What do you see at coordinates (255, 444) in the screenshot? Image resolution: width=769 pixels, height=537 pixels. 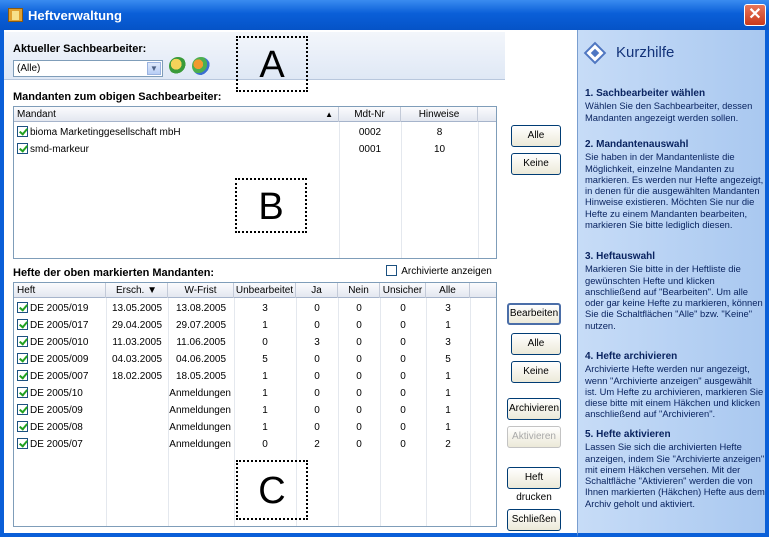 I see `heft-row: DE 2005/07 Anmeldungen 0 2 0 0 2` at bounding box center [255, 444].